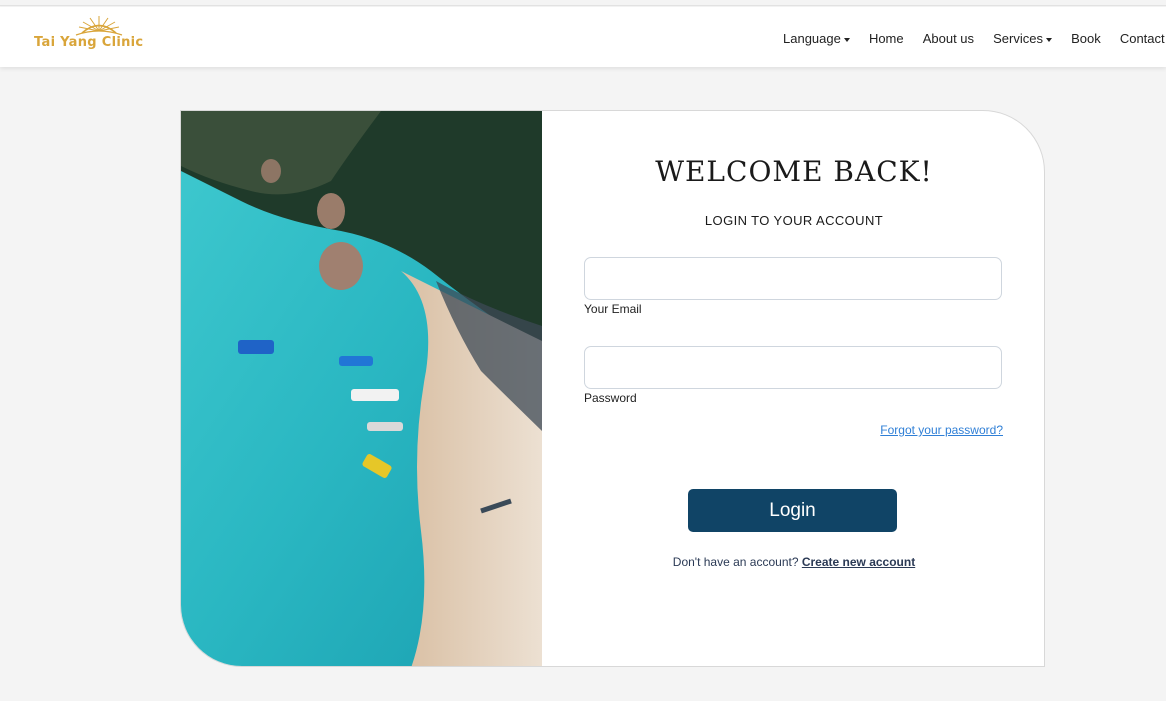 This screenshot has height=701, width=1166. I want to click on nav-services-label: Services, so click(1018, 38).